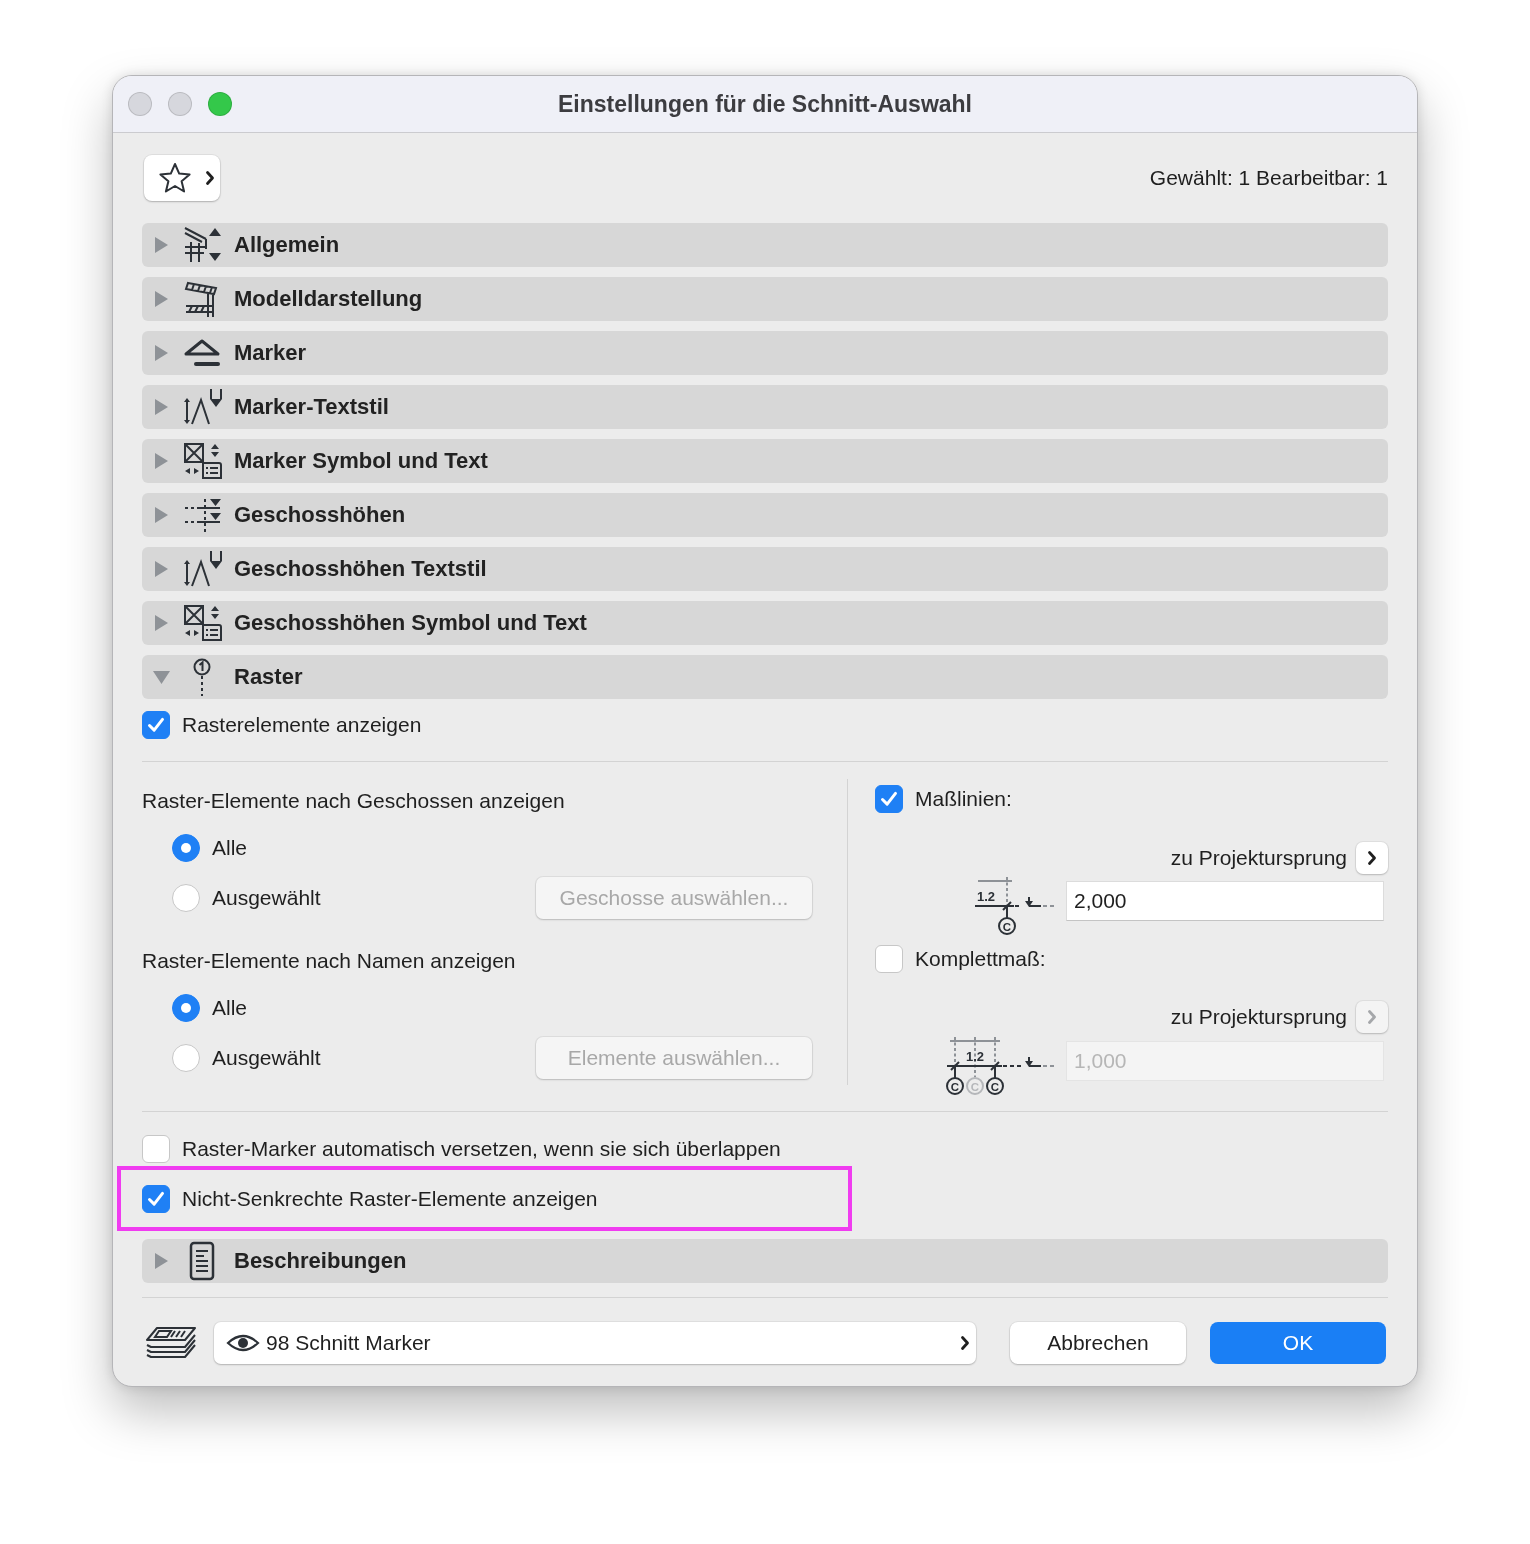 The height and width of the screenshot is (1544, 1530). I want to click on favorites-button, so click(182, 178).